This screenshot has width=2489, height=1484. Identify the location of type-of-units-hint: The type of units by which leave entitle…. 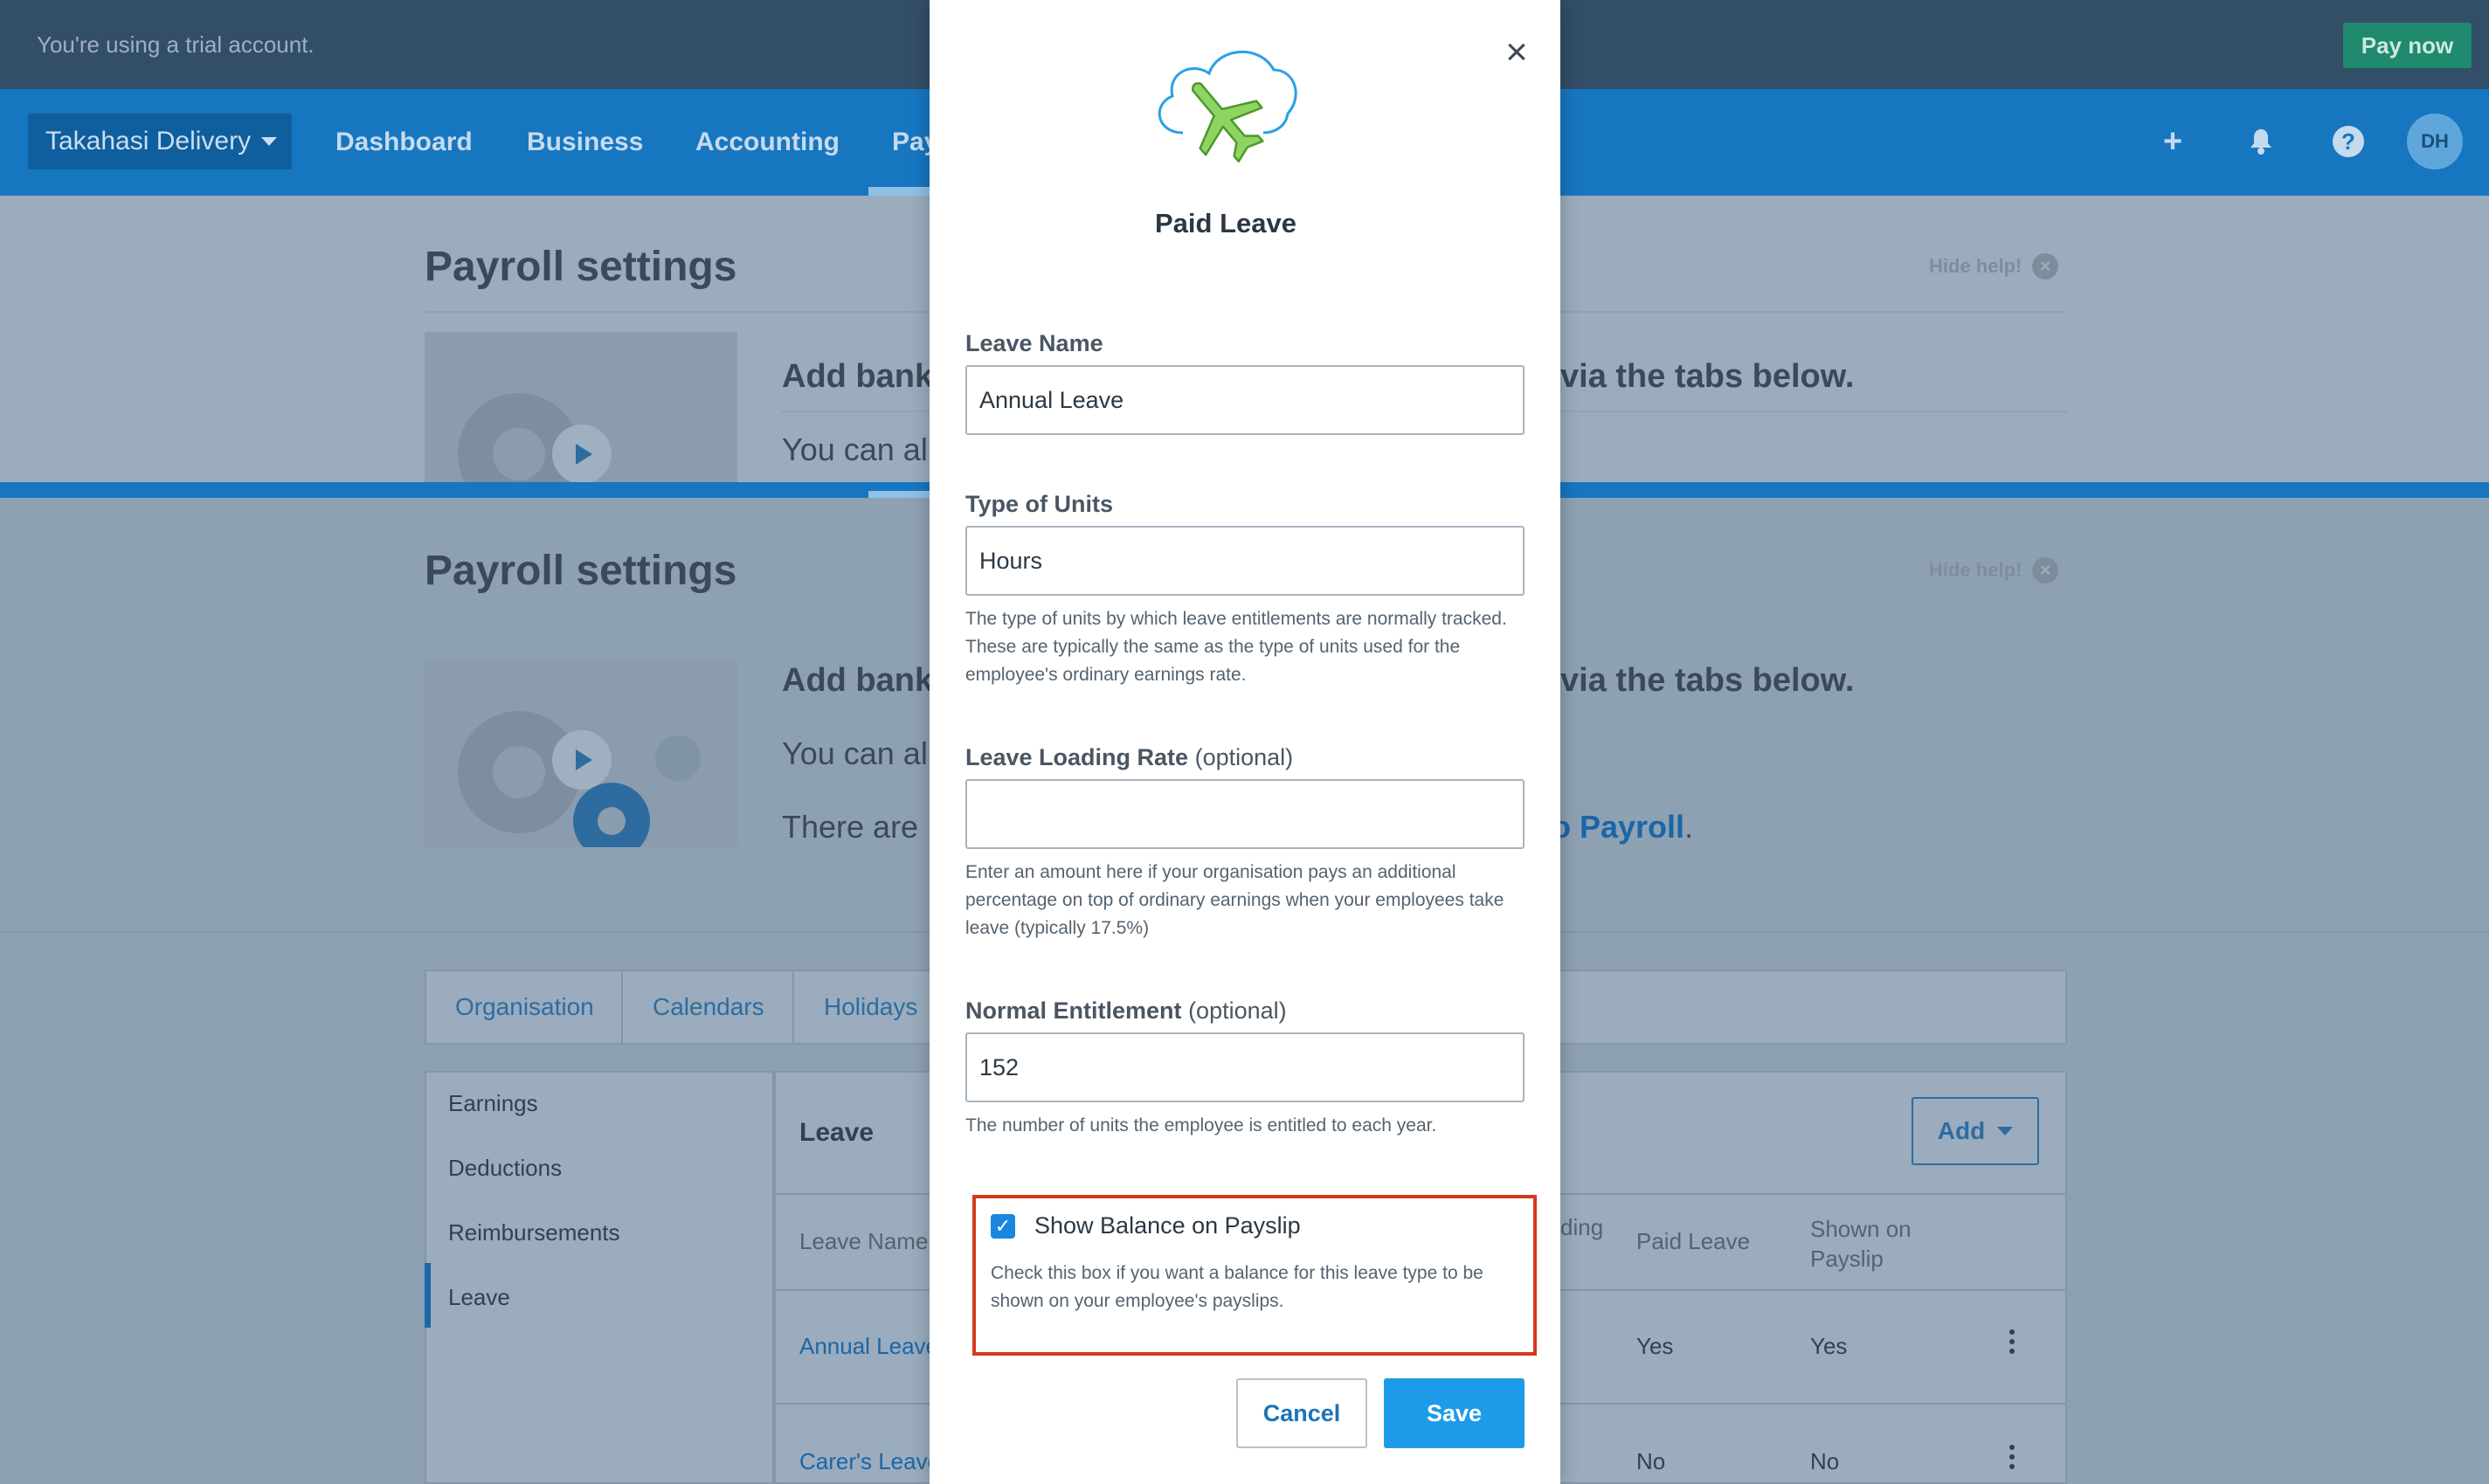
(1236, 647).